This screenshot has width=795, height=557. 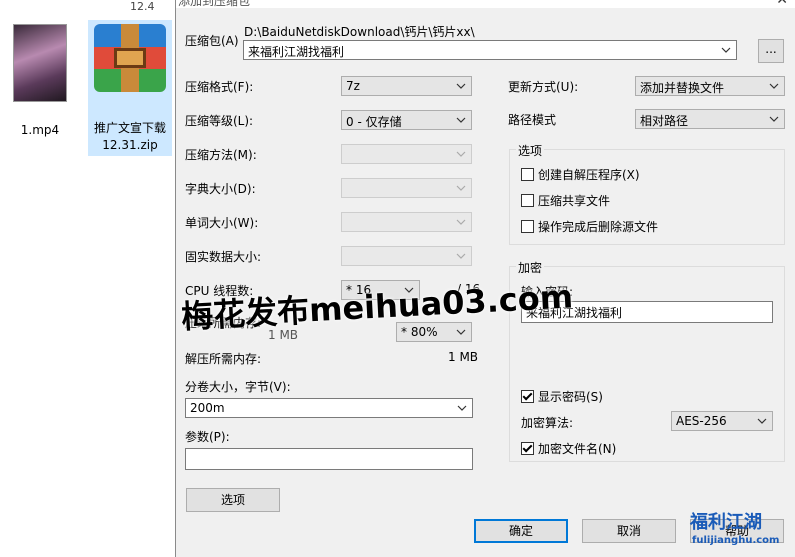 I want to click on archive-name: 来福利江湖找福利, so click(x=296, y=52).